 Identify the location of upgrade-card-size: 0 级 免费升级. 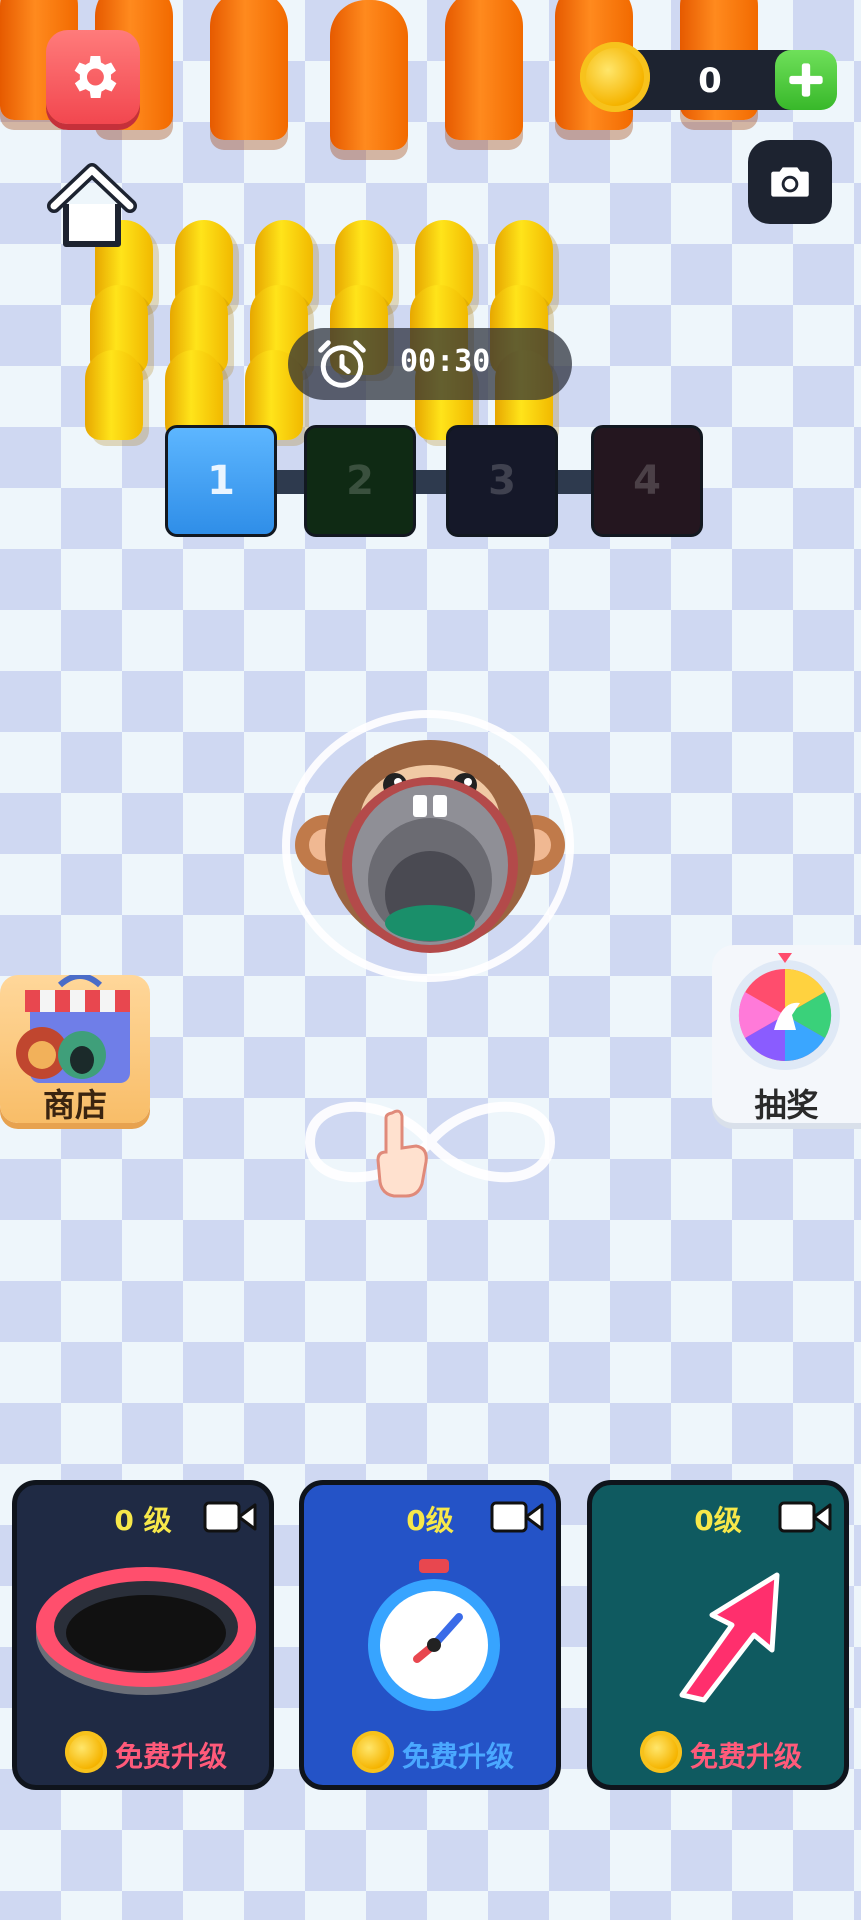
(143, 1635).